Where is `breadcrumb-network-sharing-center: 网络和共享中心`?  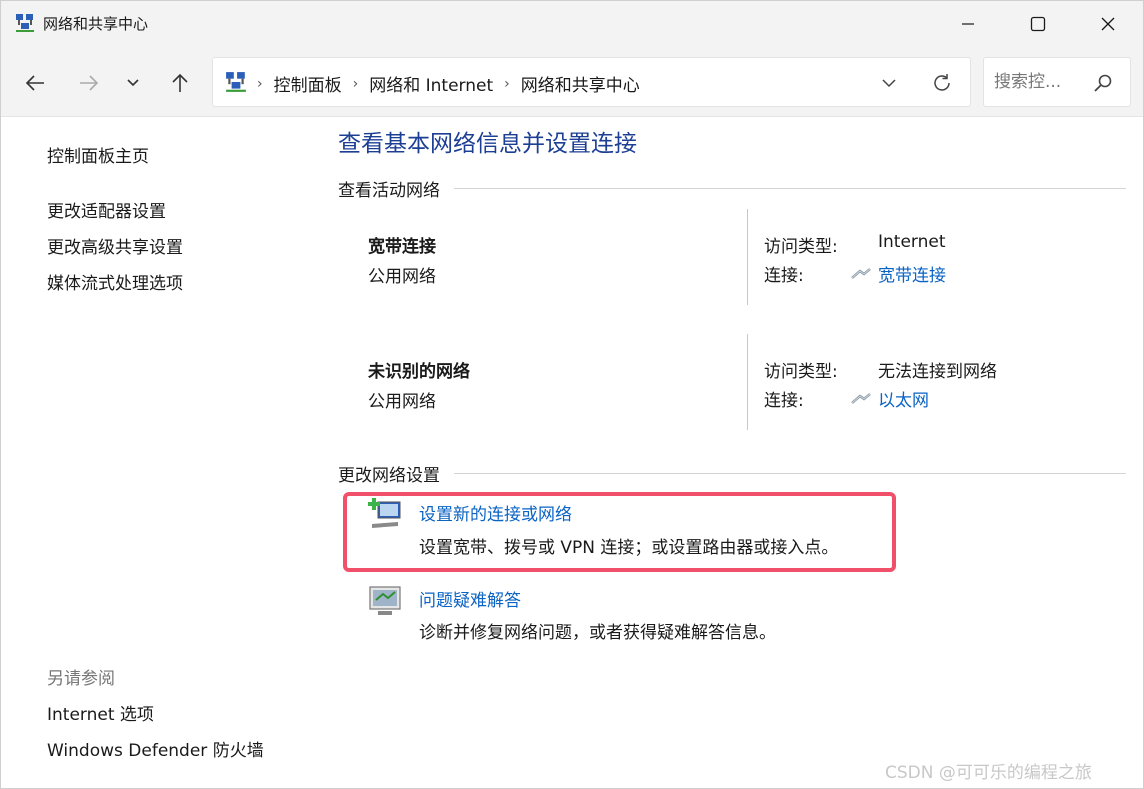 breadcrumb-network-sharing-center: 网络和共享中心 is located at coordinates (580, 83).